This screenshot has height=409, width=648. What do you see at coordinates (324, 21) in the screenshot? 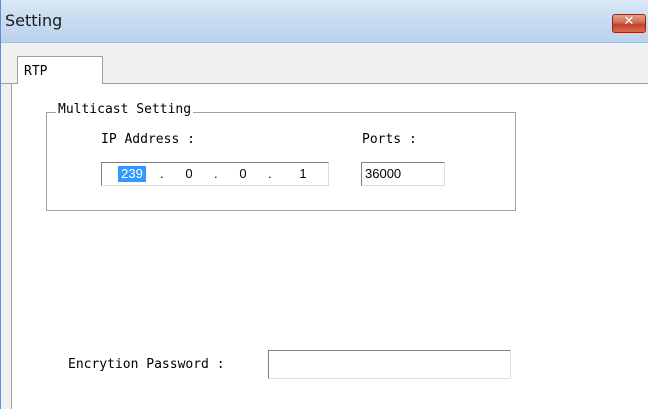
I see `title-bar: Setting ✕` at bounding box center [324, 21].